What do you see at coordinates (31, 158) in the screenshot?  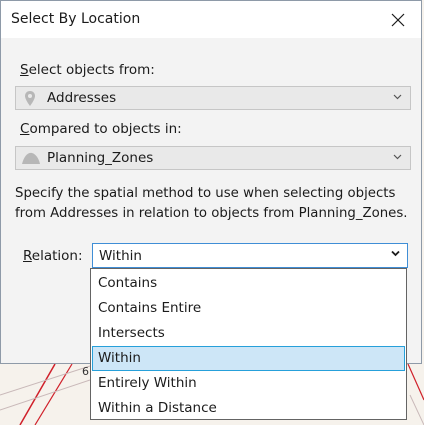 I see `polygon-layer-icon` at bounding box center [31, 158].